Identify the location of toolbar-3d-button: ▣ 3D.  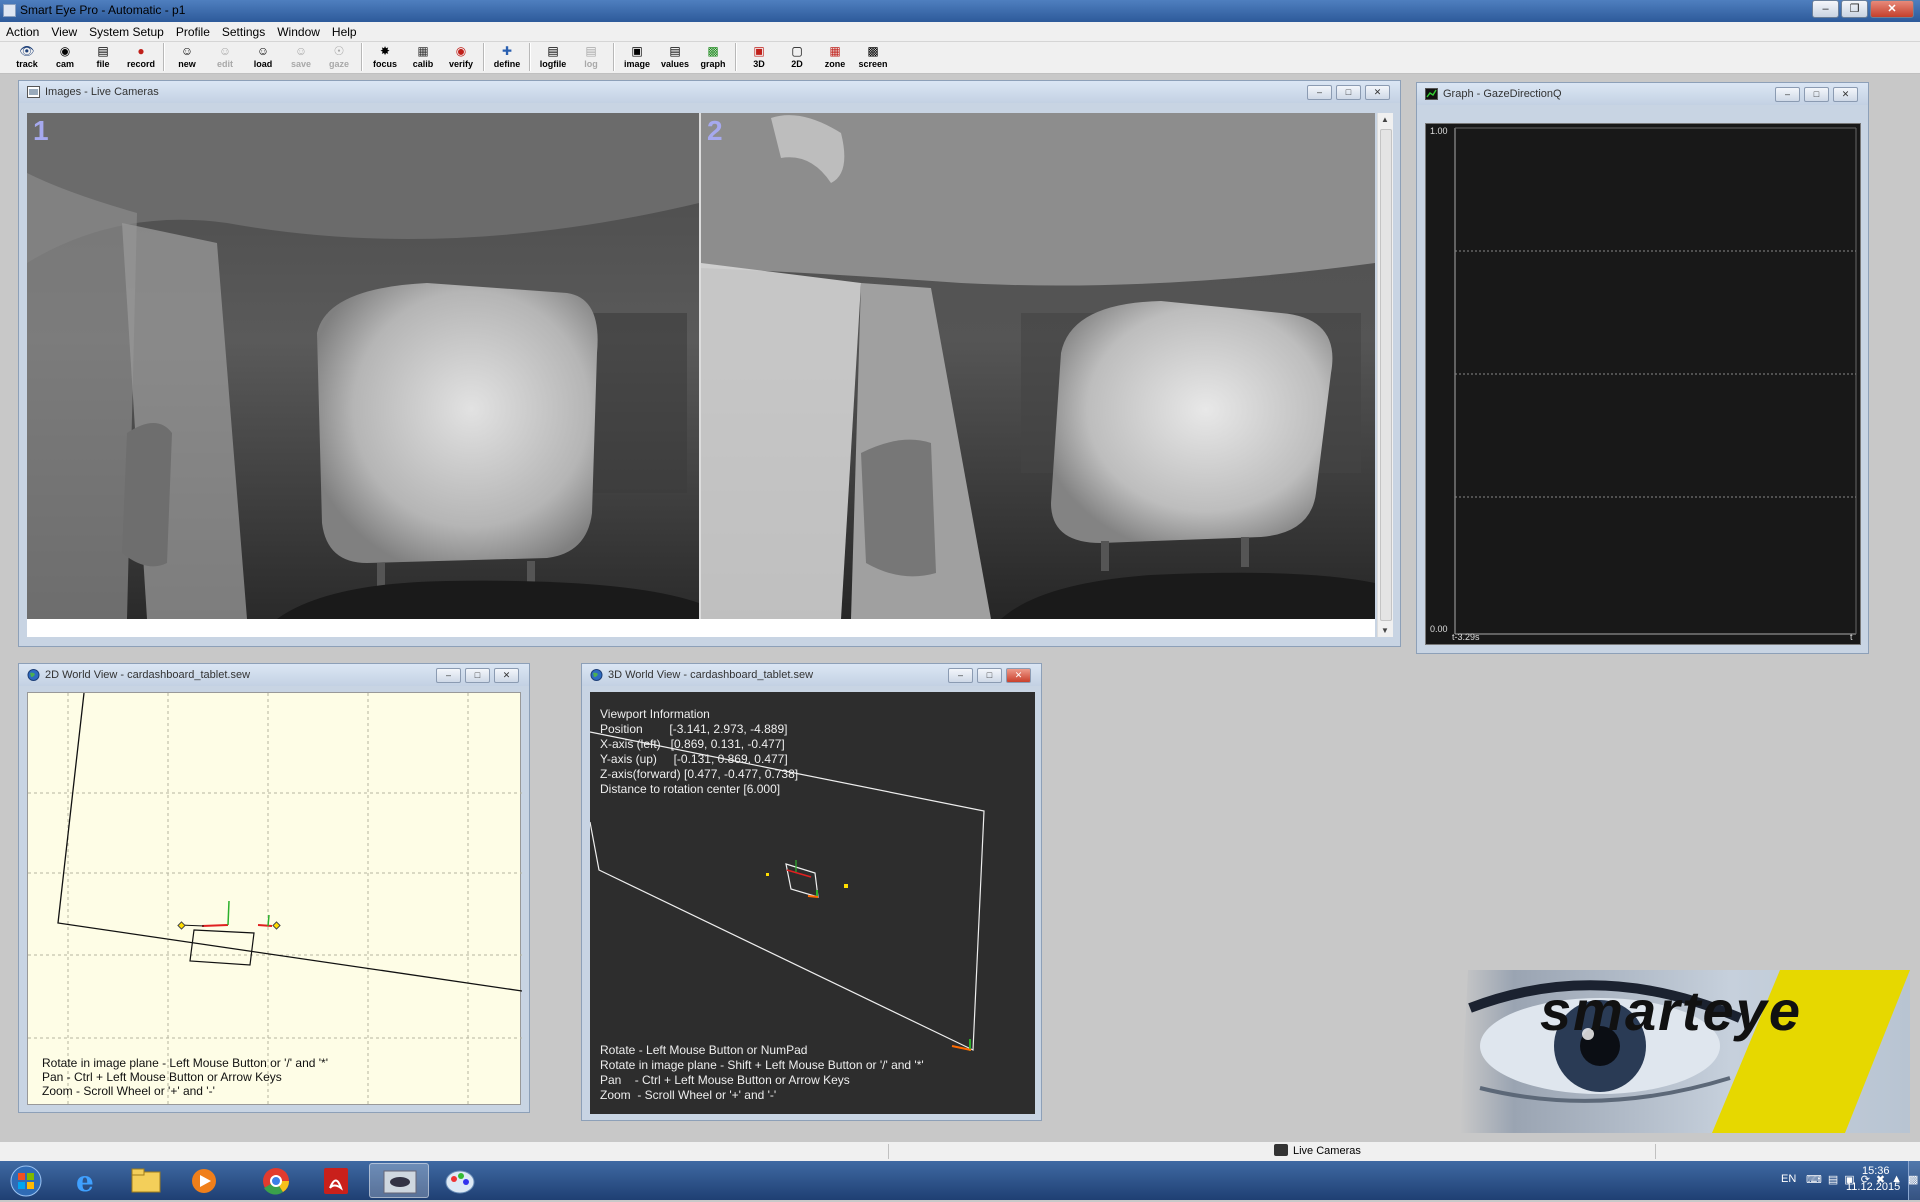
(759, 57).